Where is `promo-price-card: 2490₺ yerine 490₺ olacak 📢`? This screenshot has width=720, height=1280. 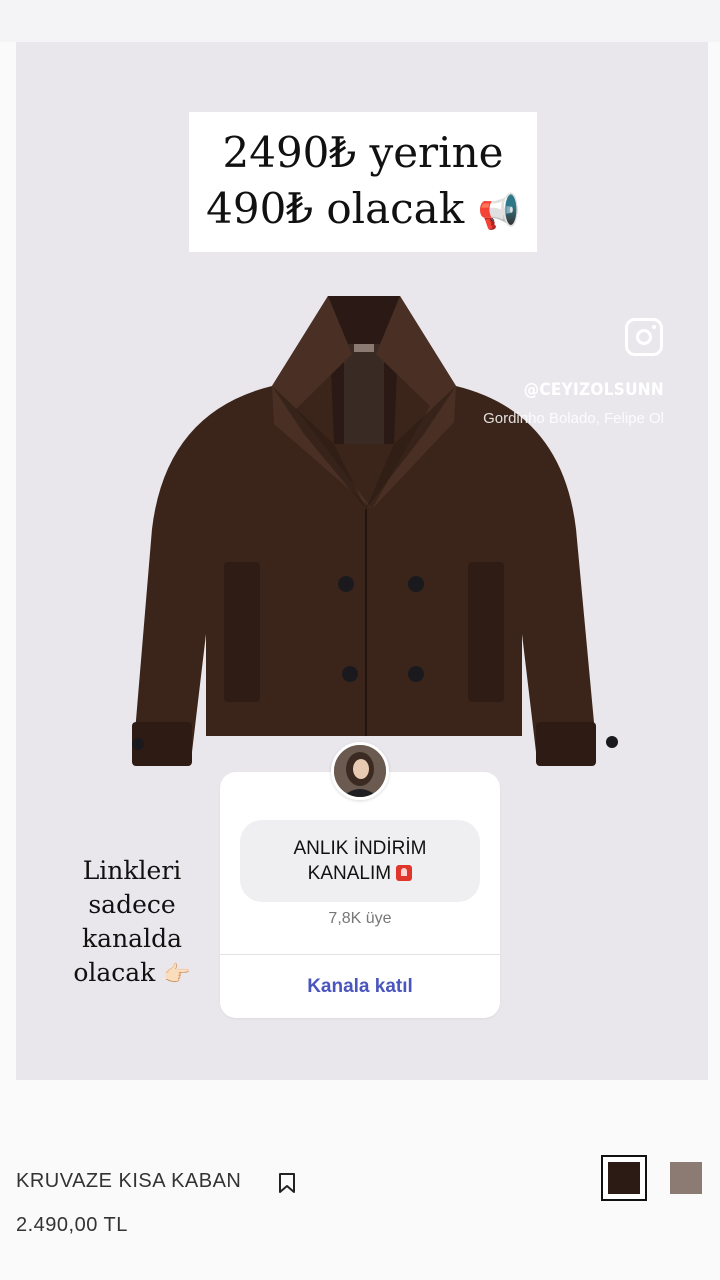
promo-price-card: 2490₺ yerine 490₺ olacak 📢 is located at coordinates (363, 182).